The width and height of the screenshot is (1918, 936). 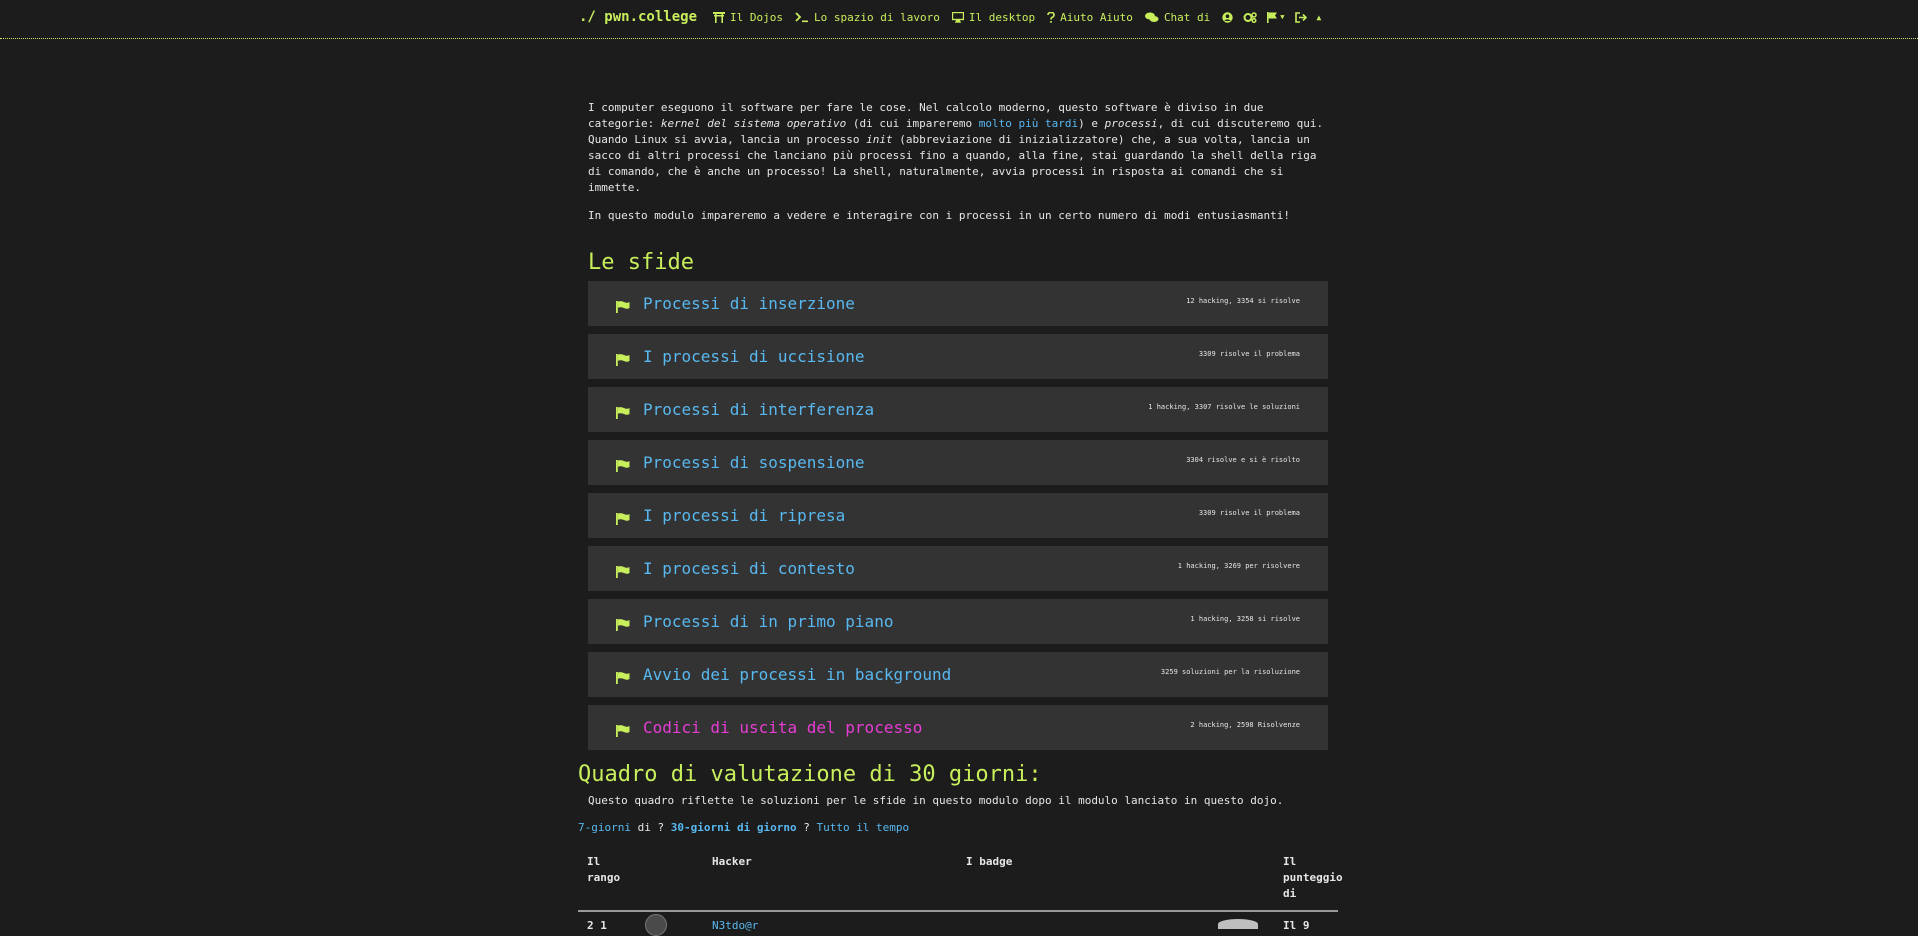 What do you see at coordinates (1245, 619) in the screenshot?
I see `challenge-stats: 1 hacking, 3258 si risolve` at bounding box center [1245, 619].